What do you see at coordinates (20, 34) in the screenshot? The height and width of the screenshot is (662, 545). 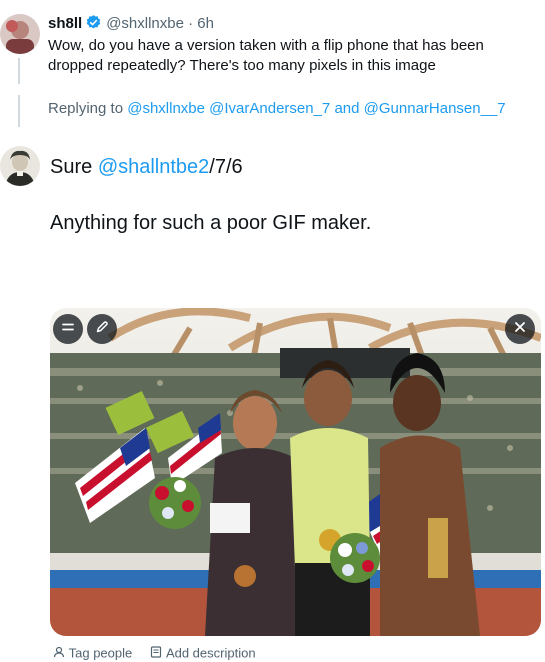 I see `author-avatar` at bounding box center [20, 34].